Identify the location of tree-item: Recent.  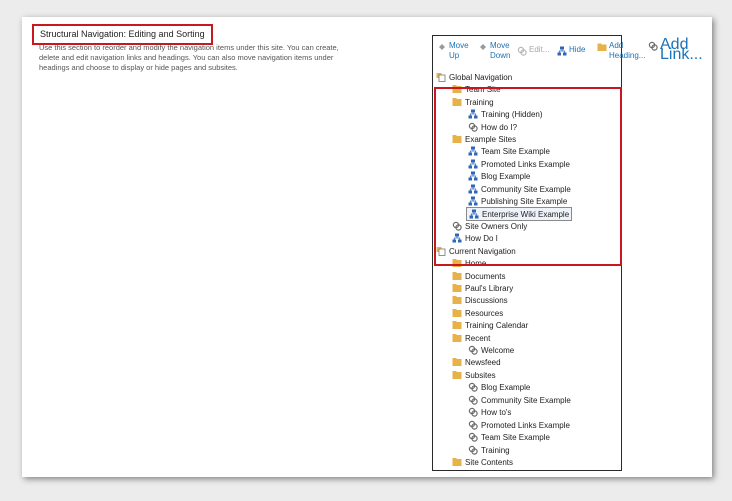
(471, 338).